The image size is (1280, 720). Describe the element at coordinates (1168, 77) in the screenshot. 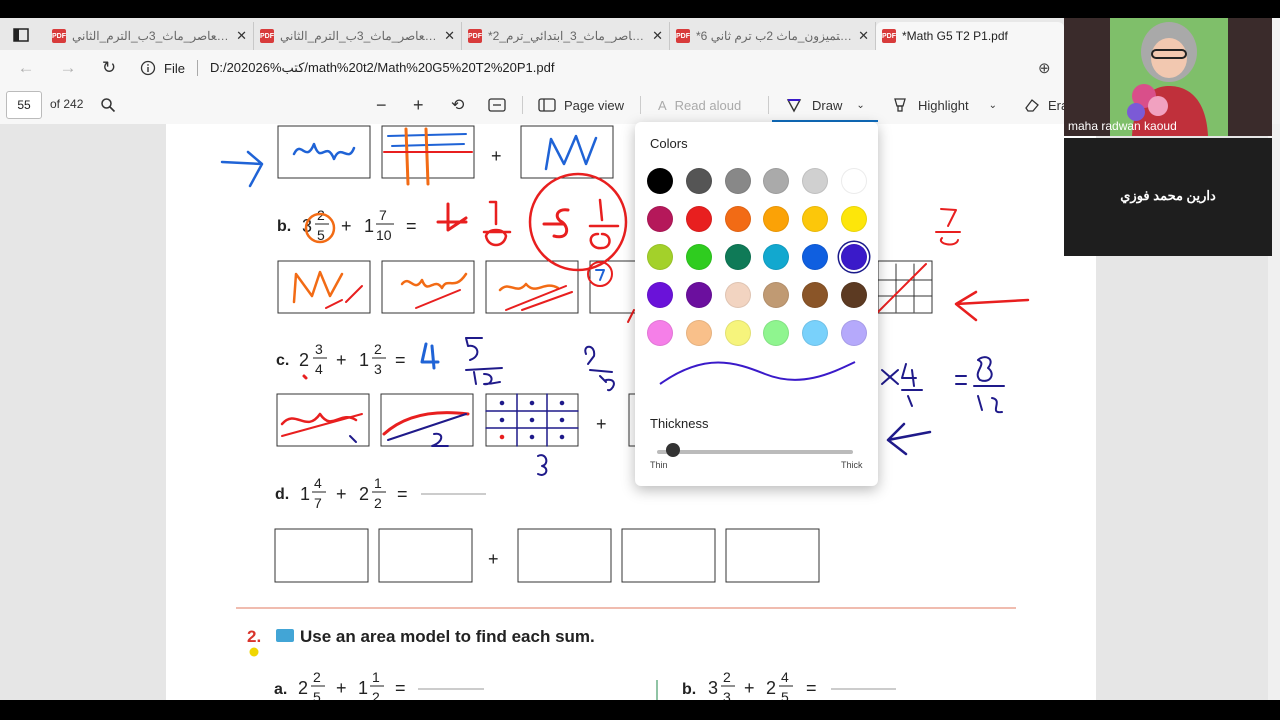

I see `participant-tile-1: maha radwan kaoud` at that location.